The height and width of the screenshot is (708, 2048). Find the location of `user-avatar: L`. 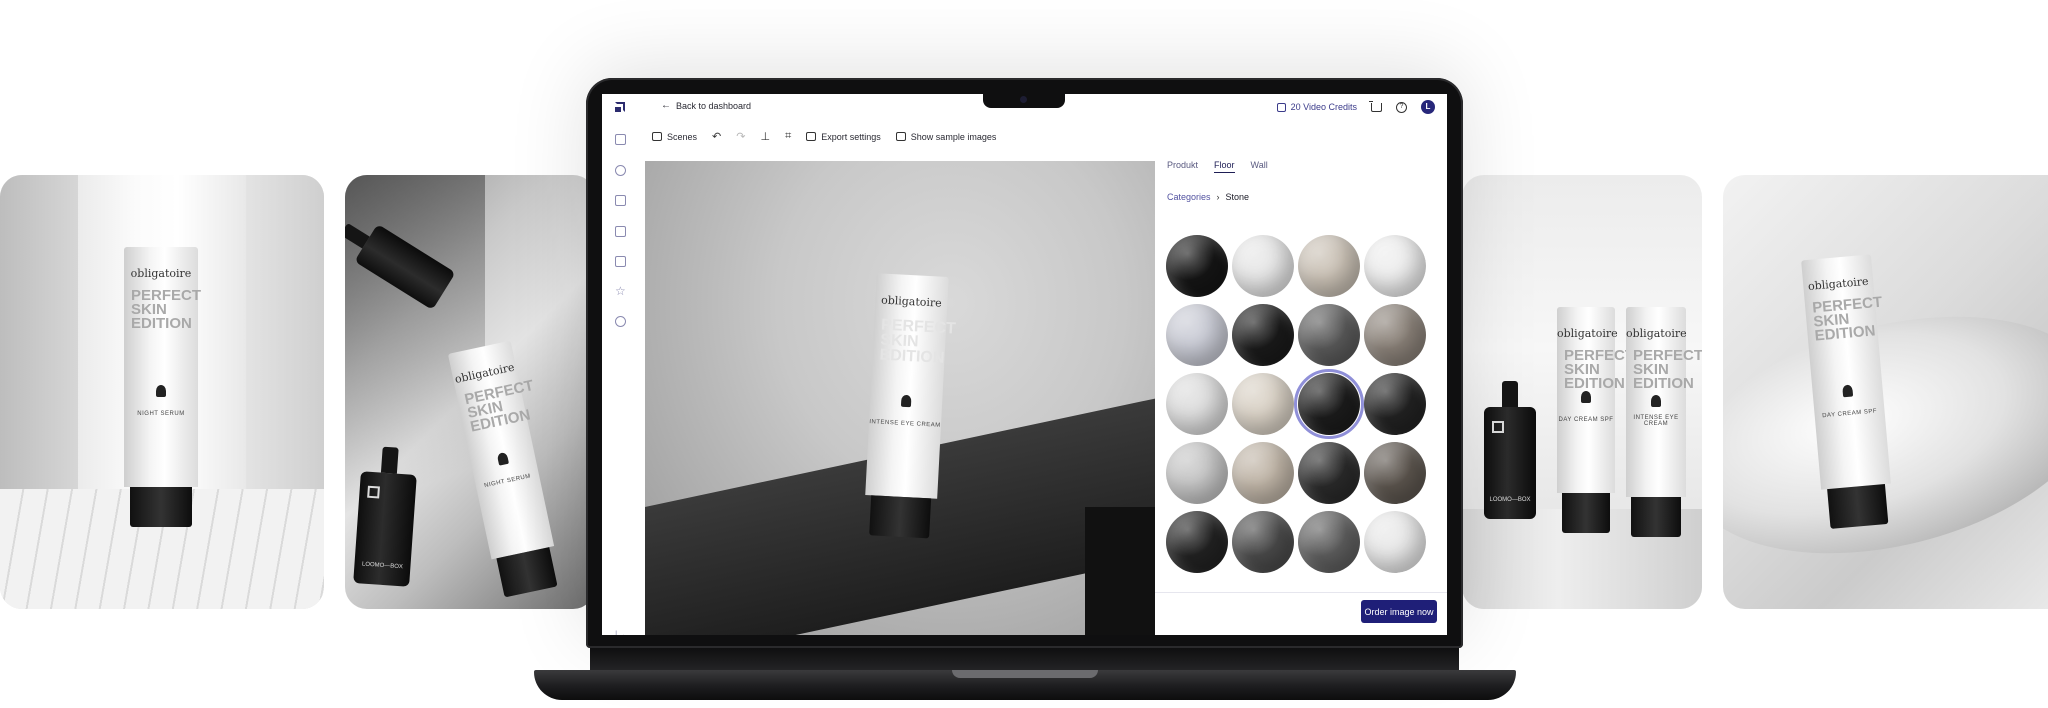

user-avatar: L is located at coordinates (1428, 107).